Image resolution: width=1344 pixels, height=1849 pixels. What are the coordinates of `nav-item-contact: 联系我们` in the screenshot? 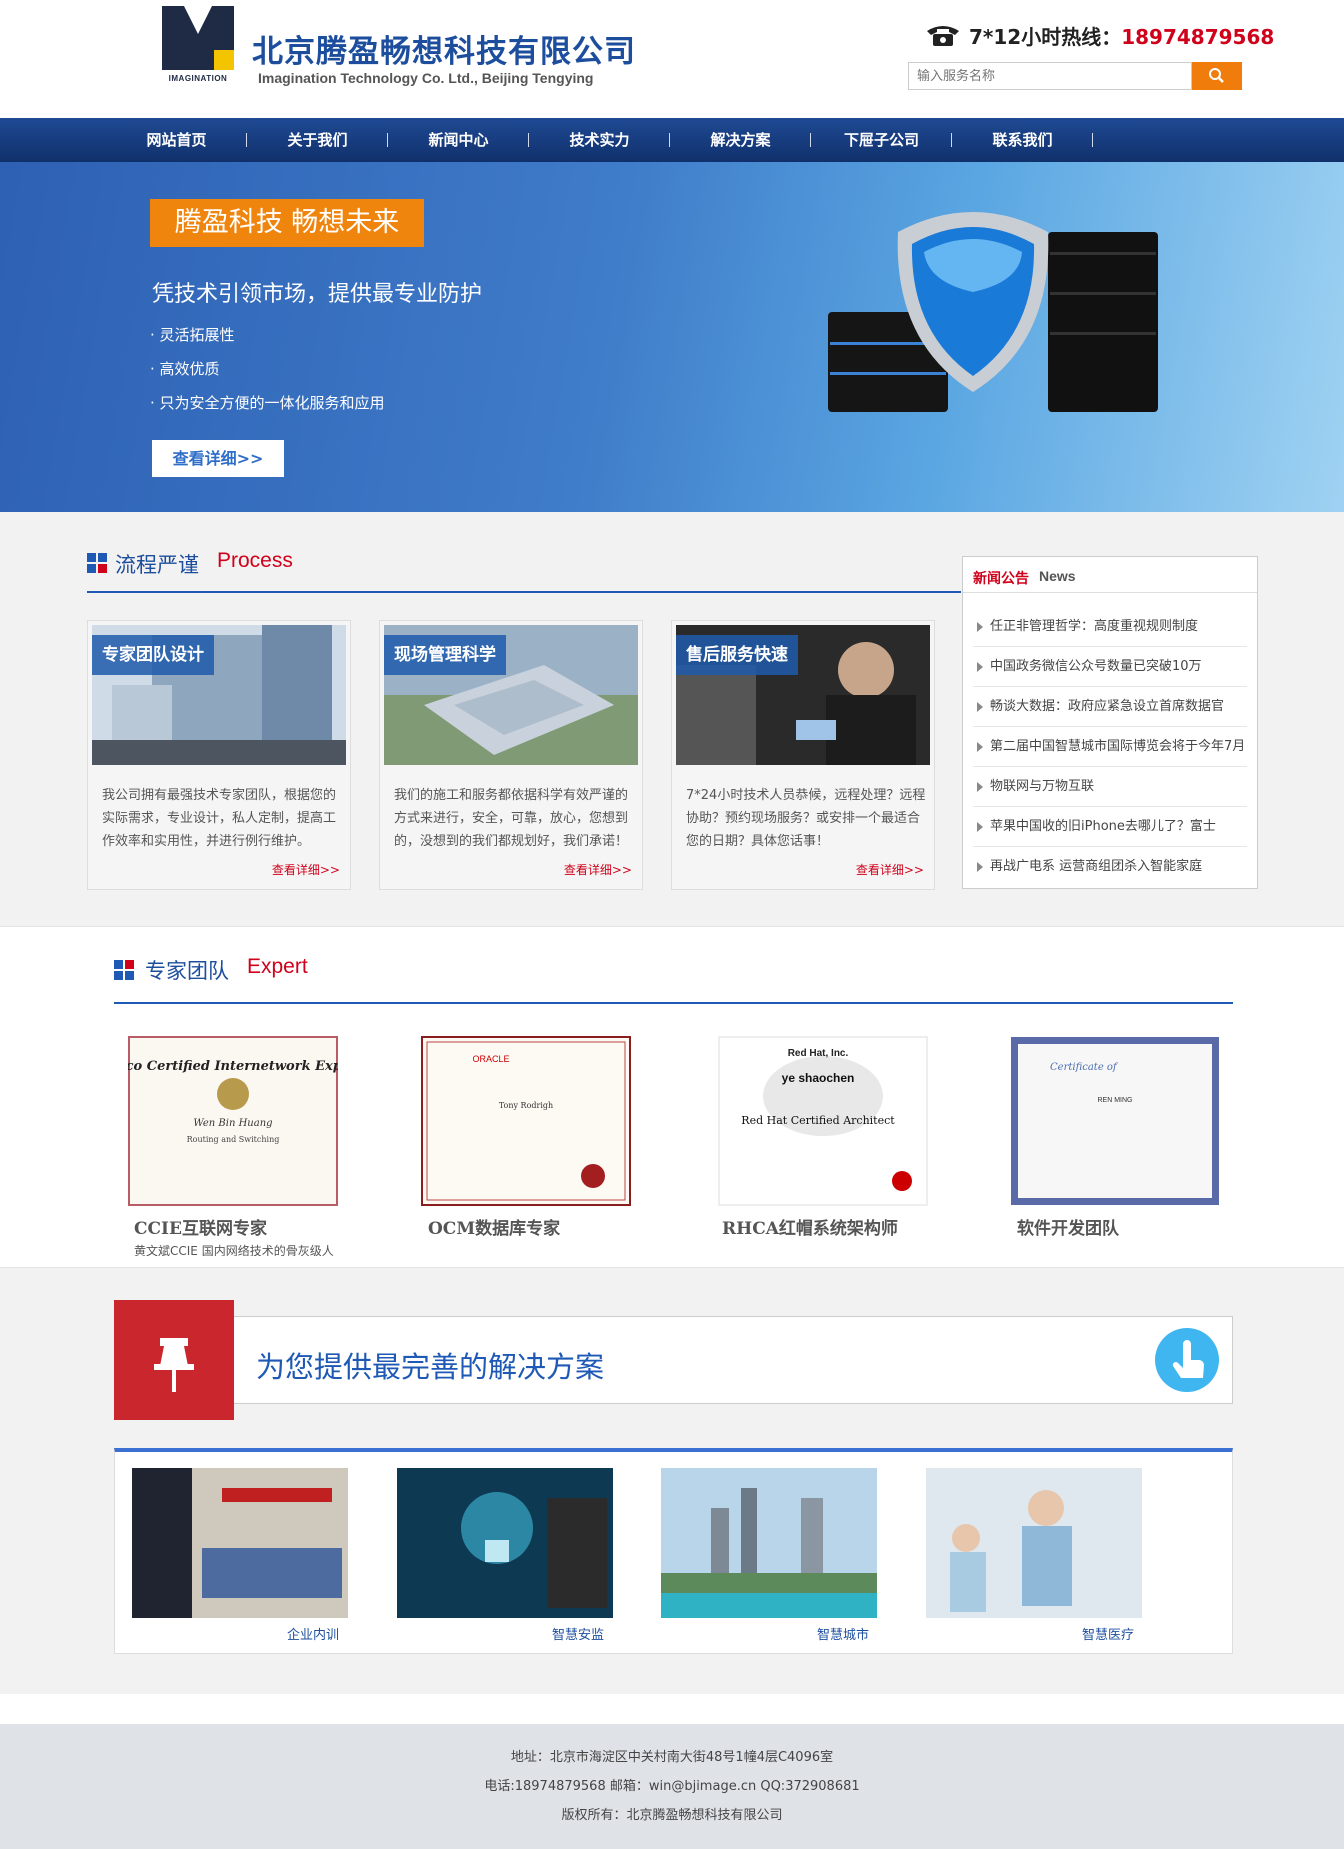 It's located at (1022, 140).